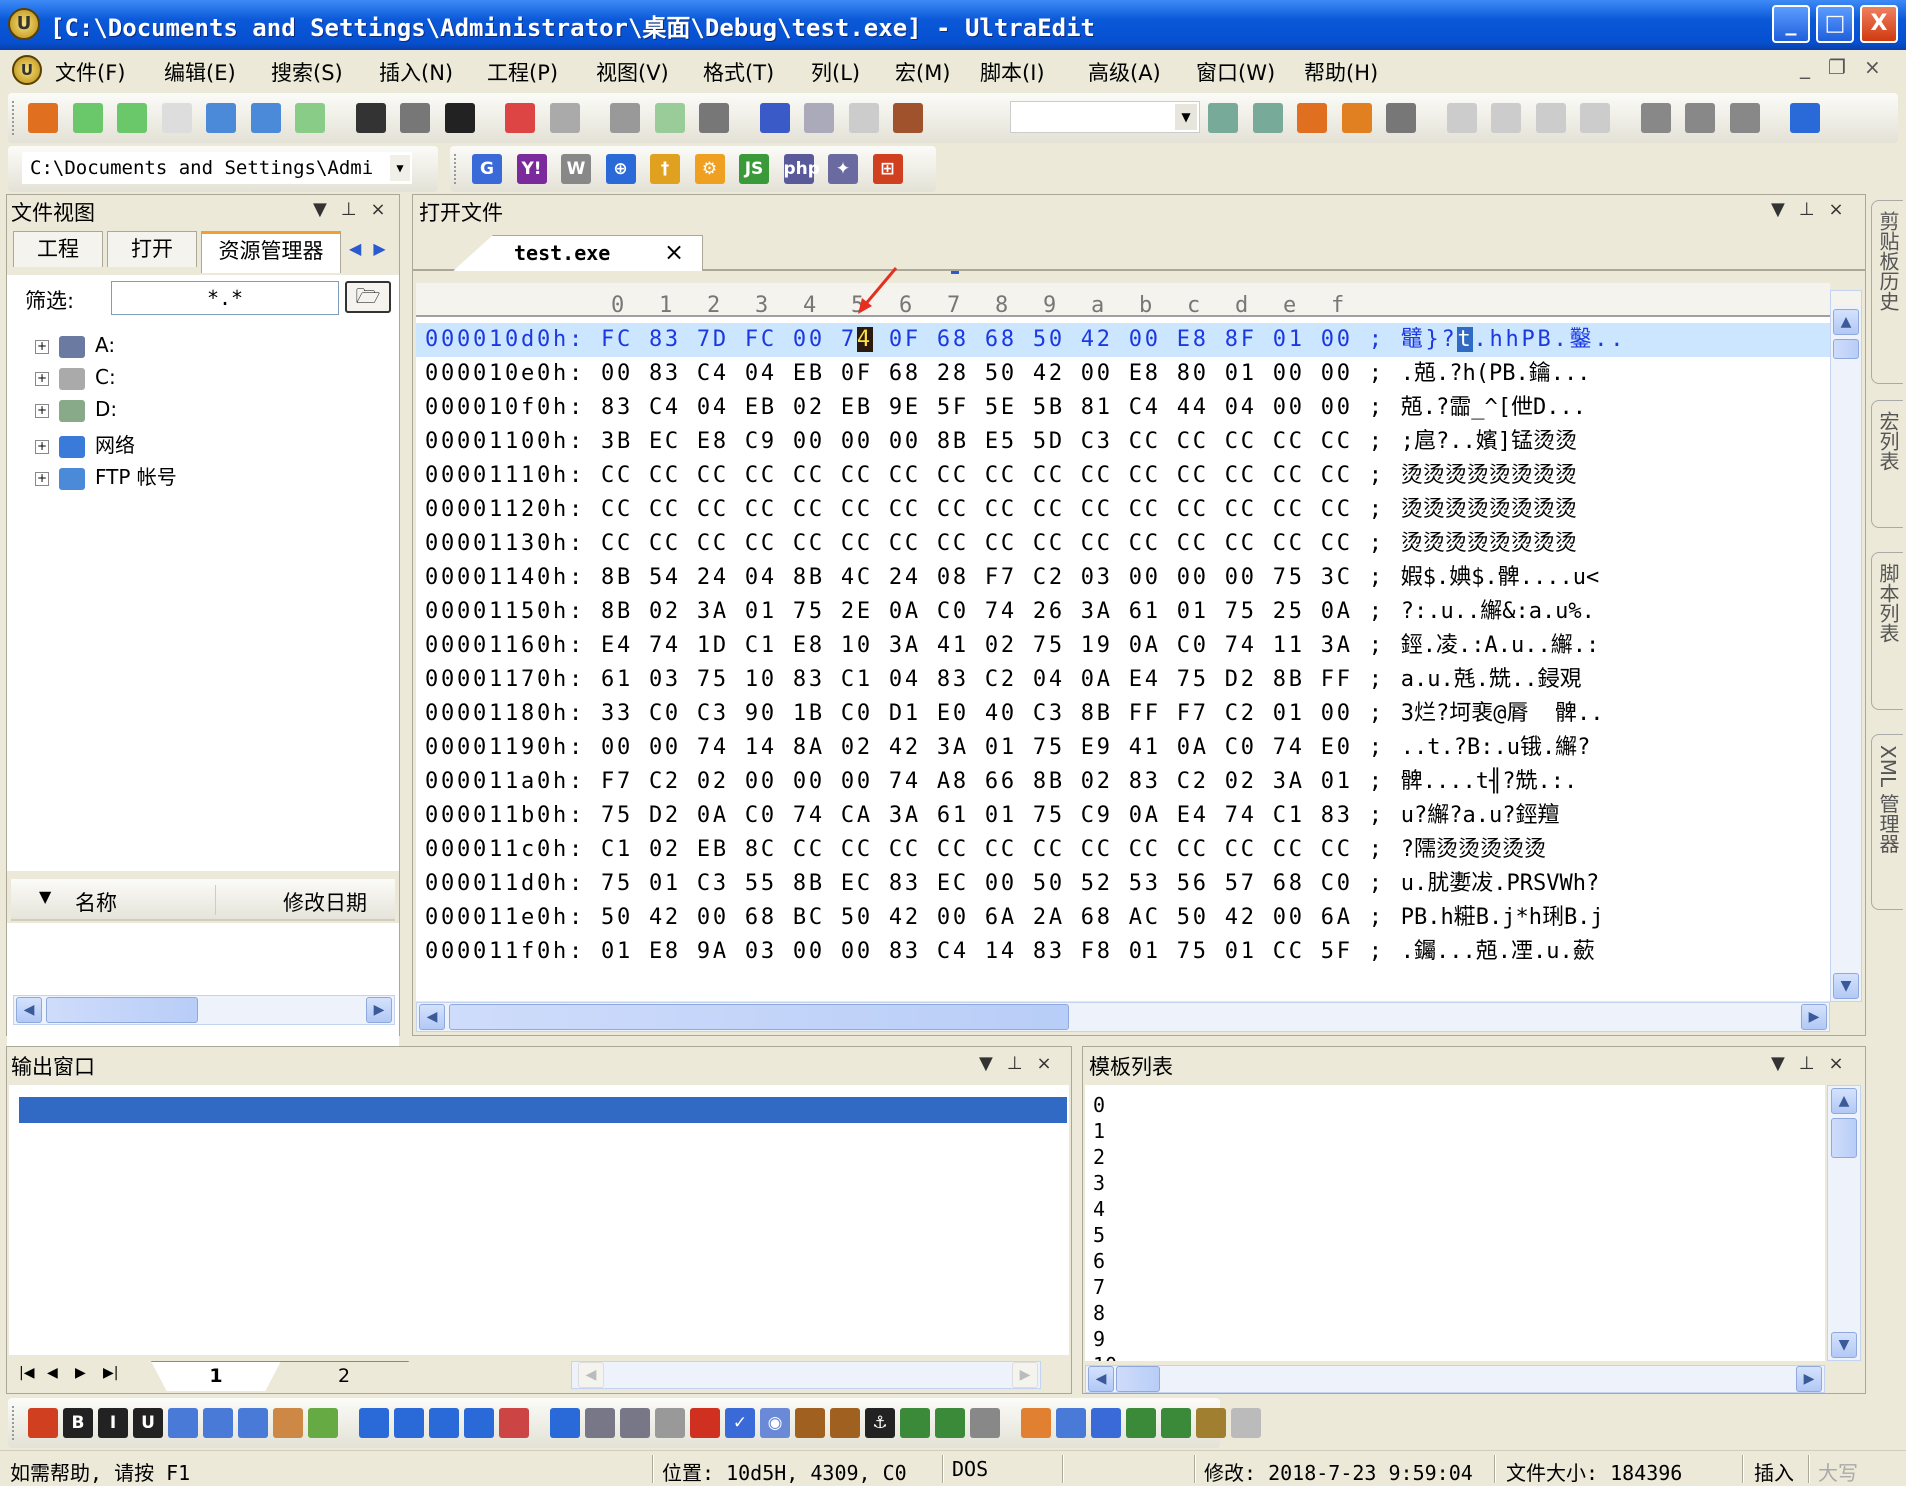  I want to click on maximize-button: □, so click(1835, 24).